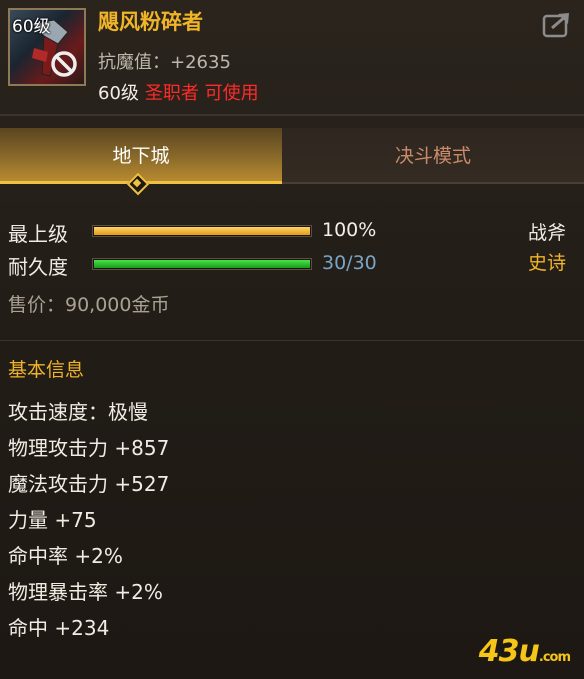  Describe the element at coordinates (201, 93) in the screenshot. I see `required-class: 圣职者 可使用` at that location.